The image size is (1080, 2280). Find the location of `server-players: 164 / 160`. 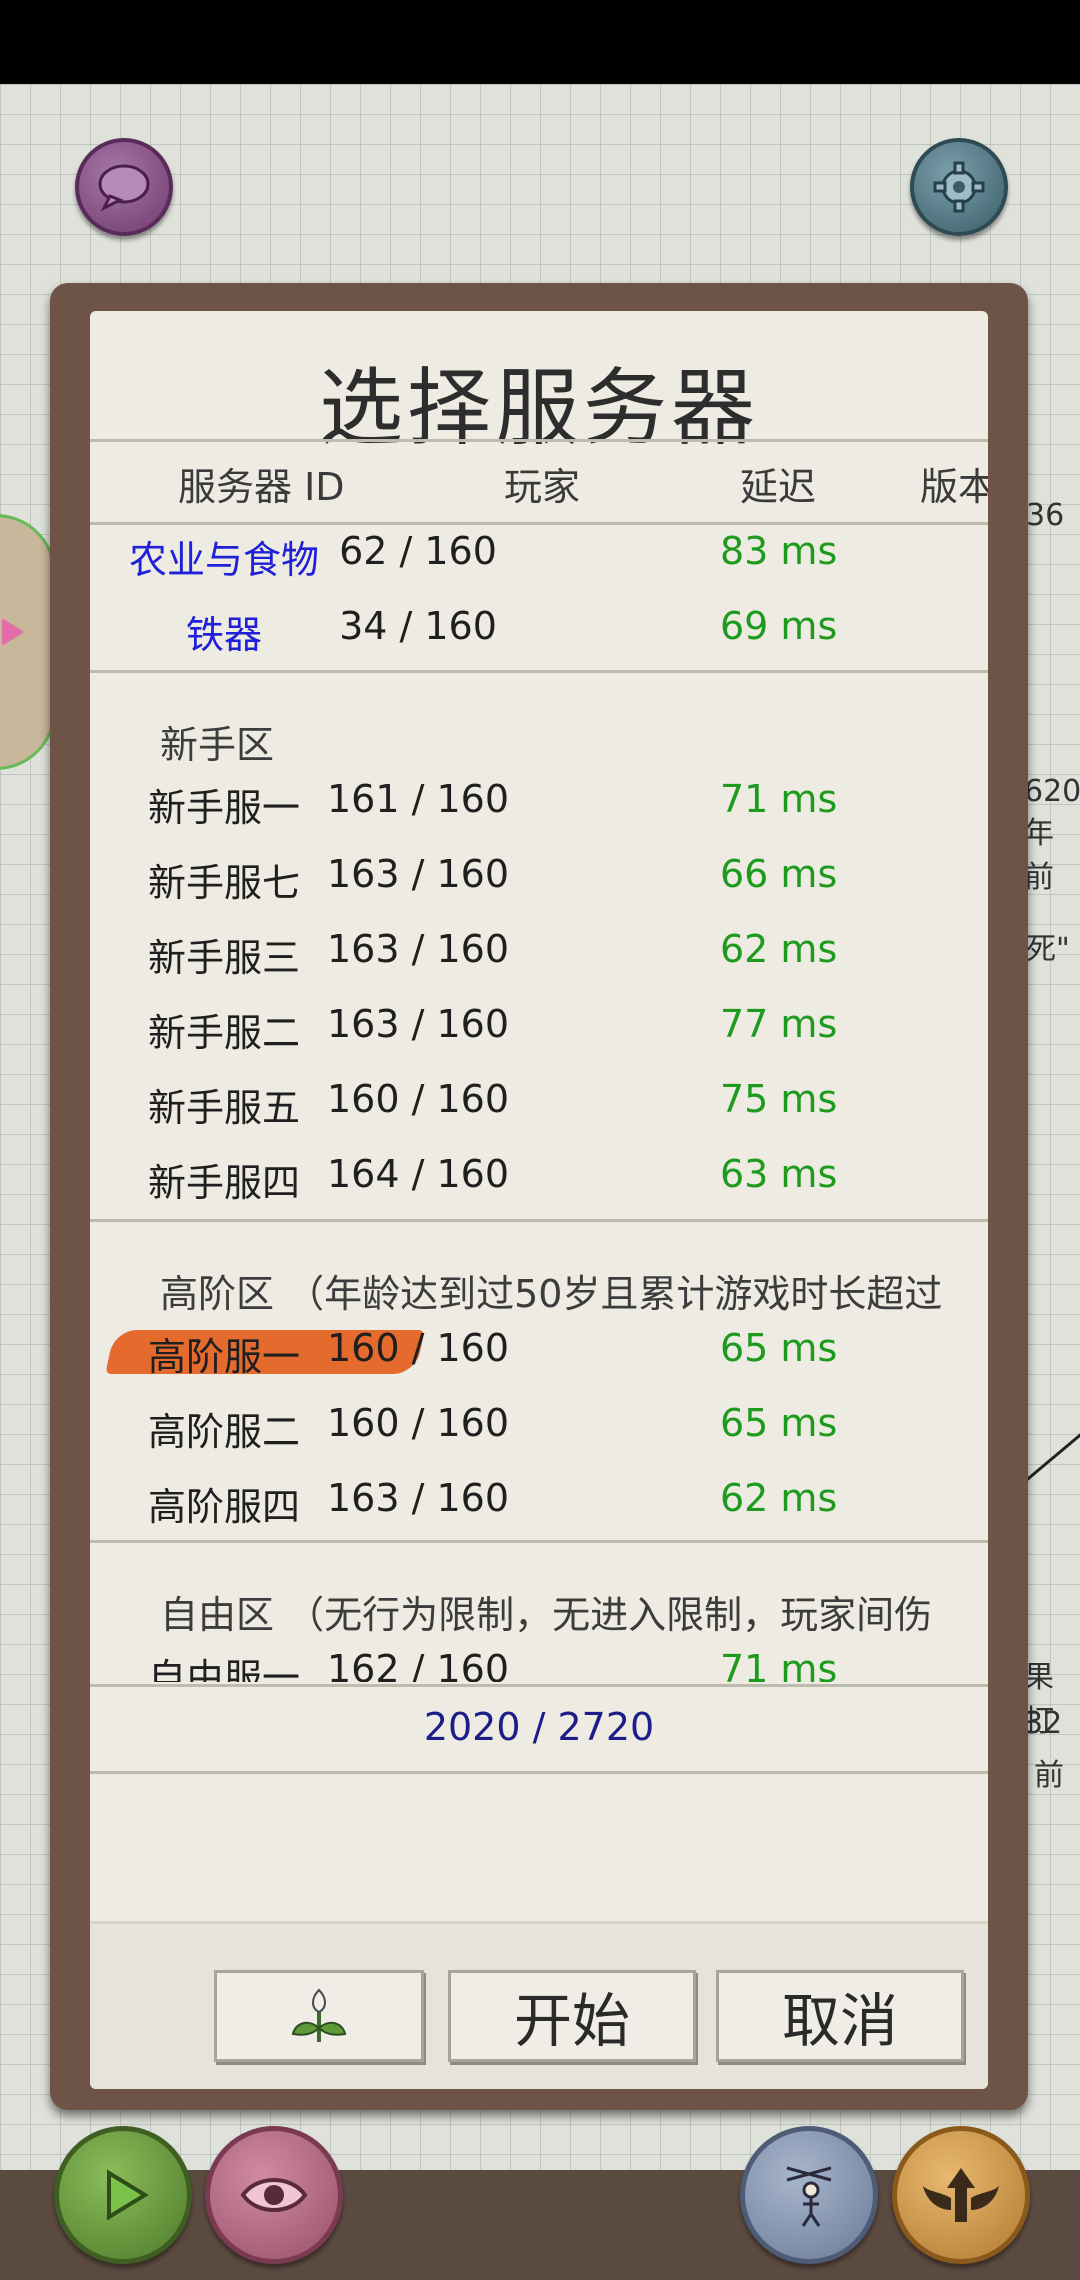

server-players: 164 / 160 is located at coordinates (418, 1174).